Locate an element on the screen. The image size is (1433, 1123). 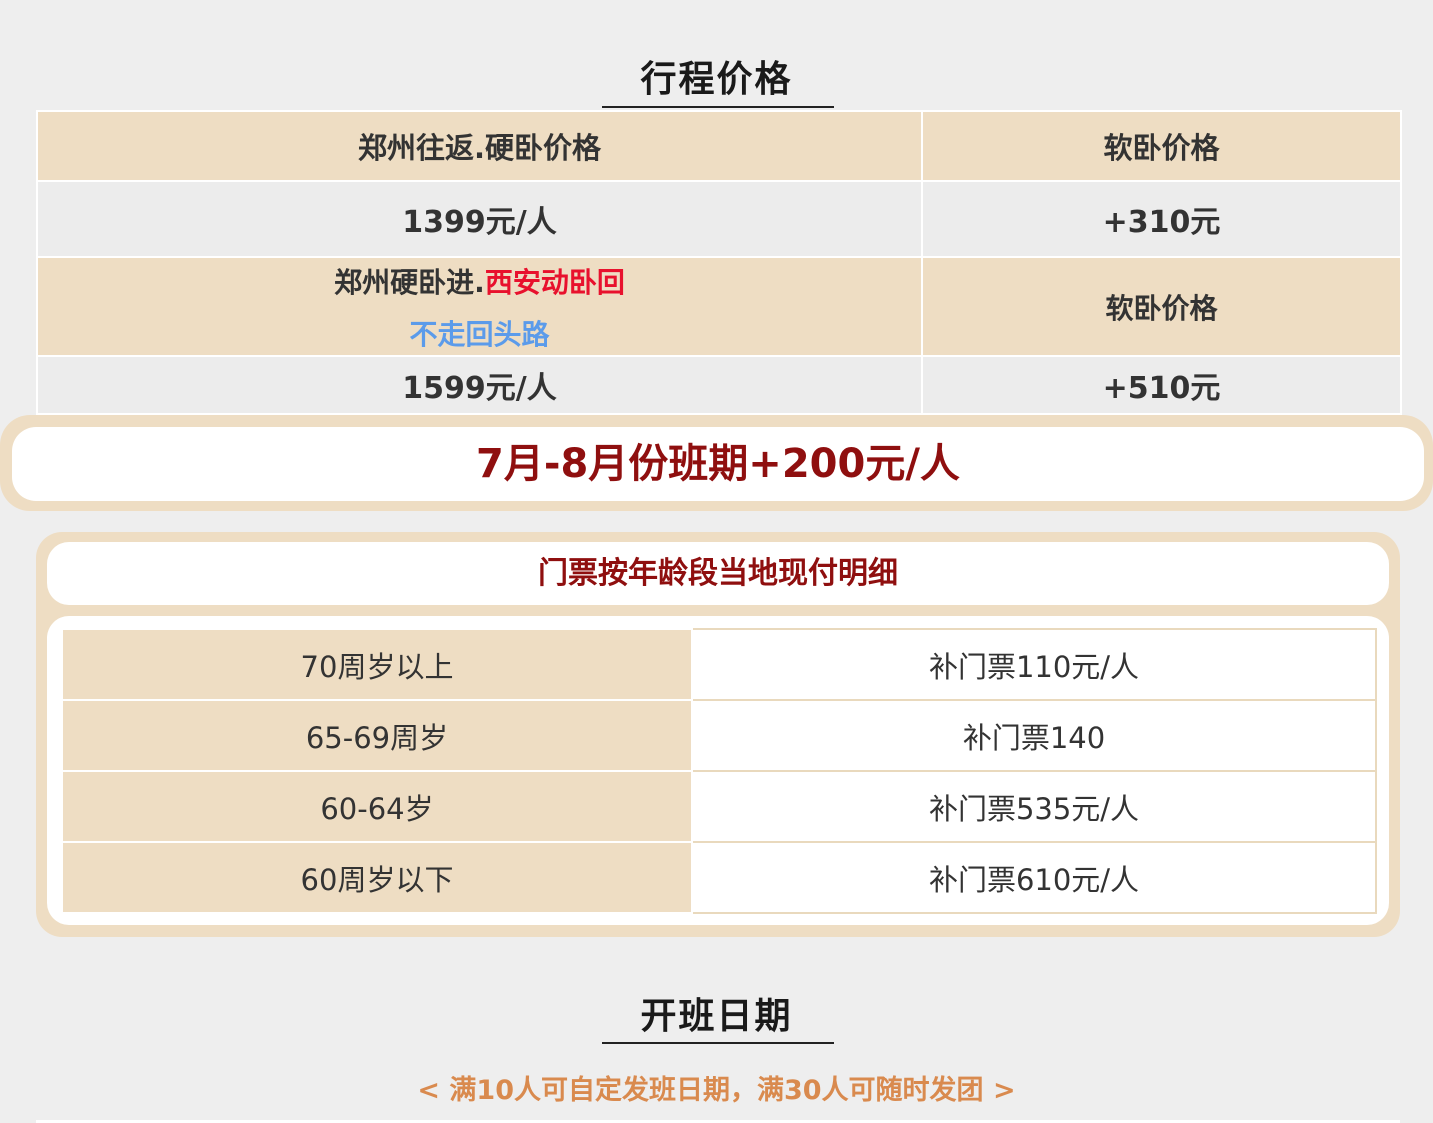
price-title-underline is located at coordinates (718, 107).